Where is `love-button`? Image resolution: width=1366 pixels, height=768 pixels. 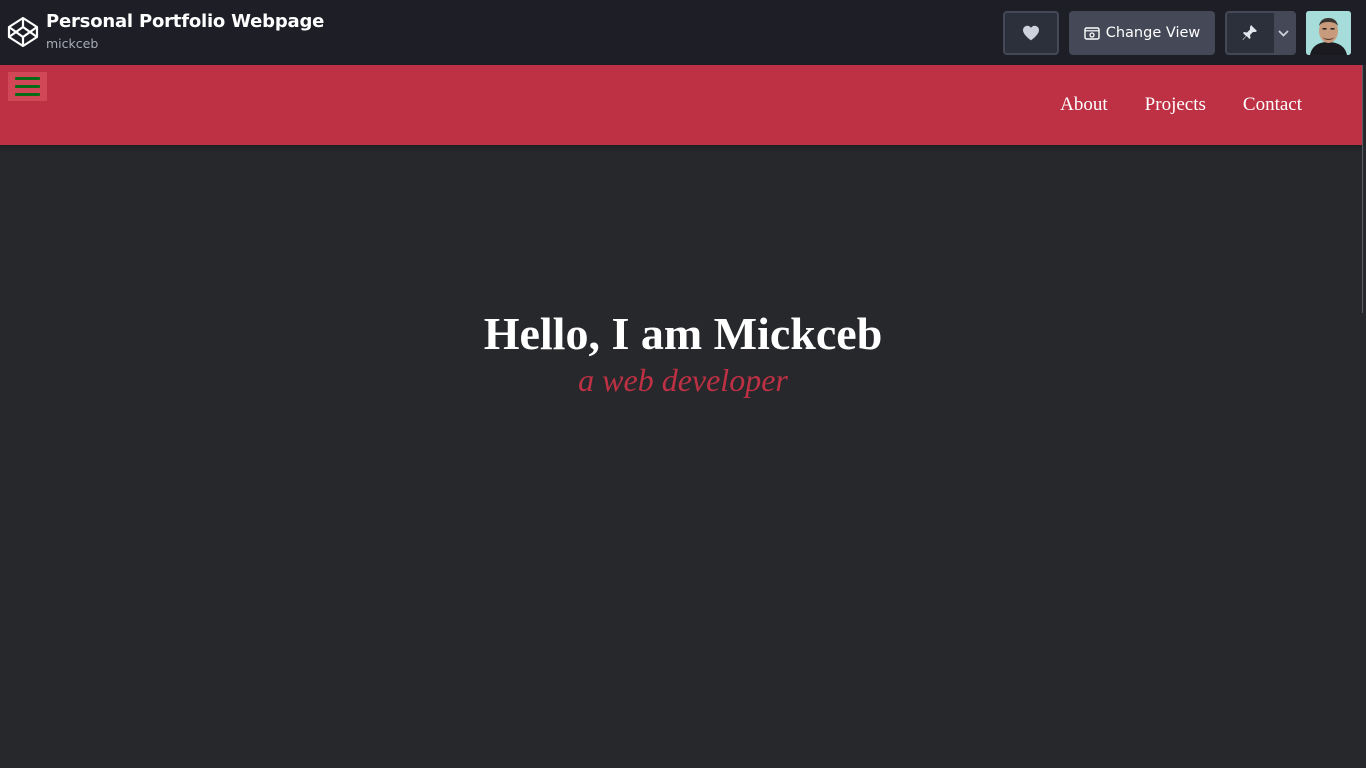 love-button is located at coordinates (1031, 33).